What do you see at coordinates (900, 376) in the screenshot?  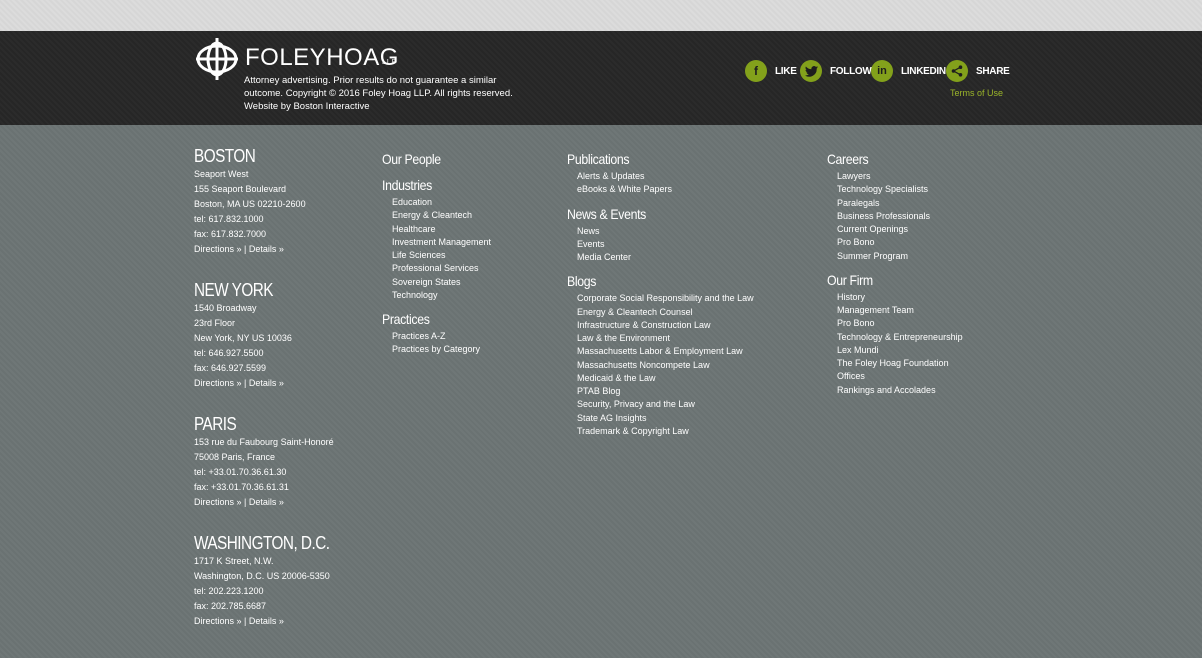 I see `nav-link: Offices` at bounding box center [900, 376].